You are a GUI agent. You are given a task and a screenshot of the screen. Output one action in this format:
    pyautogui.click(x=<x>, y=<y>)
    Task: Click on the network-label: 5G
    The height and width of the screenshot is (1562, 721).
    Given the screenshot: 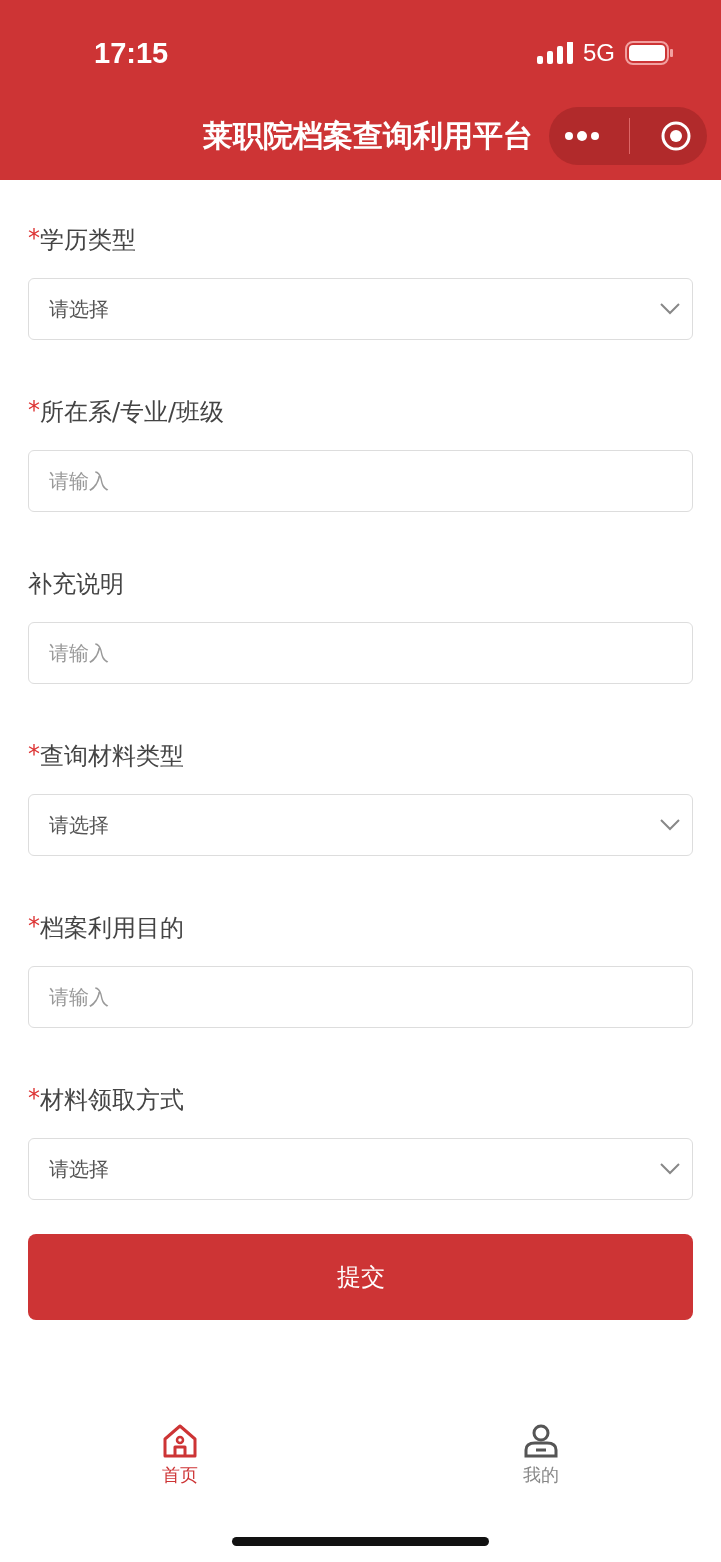 What is the action you would take?
    pyautogui.click(x=599, y=53)
    